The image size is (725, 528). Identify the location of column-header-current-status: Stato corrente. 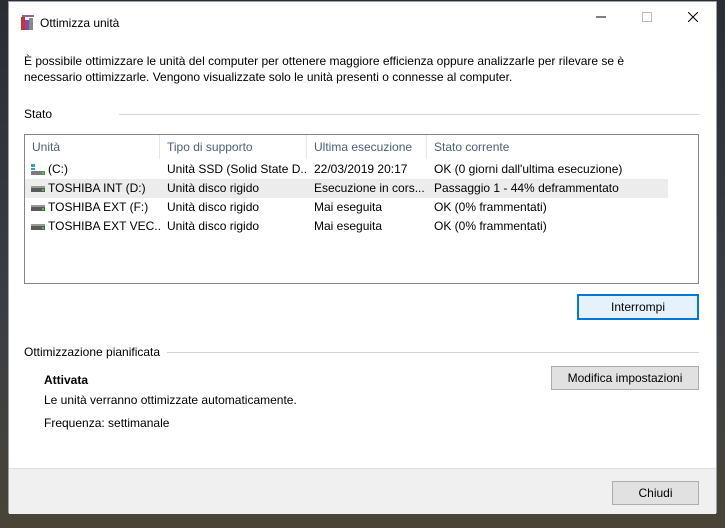
(563, 147).